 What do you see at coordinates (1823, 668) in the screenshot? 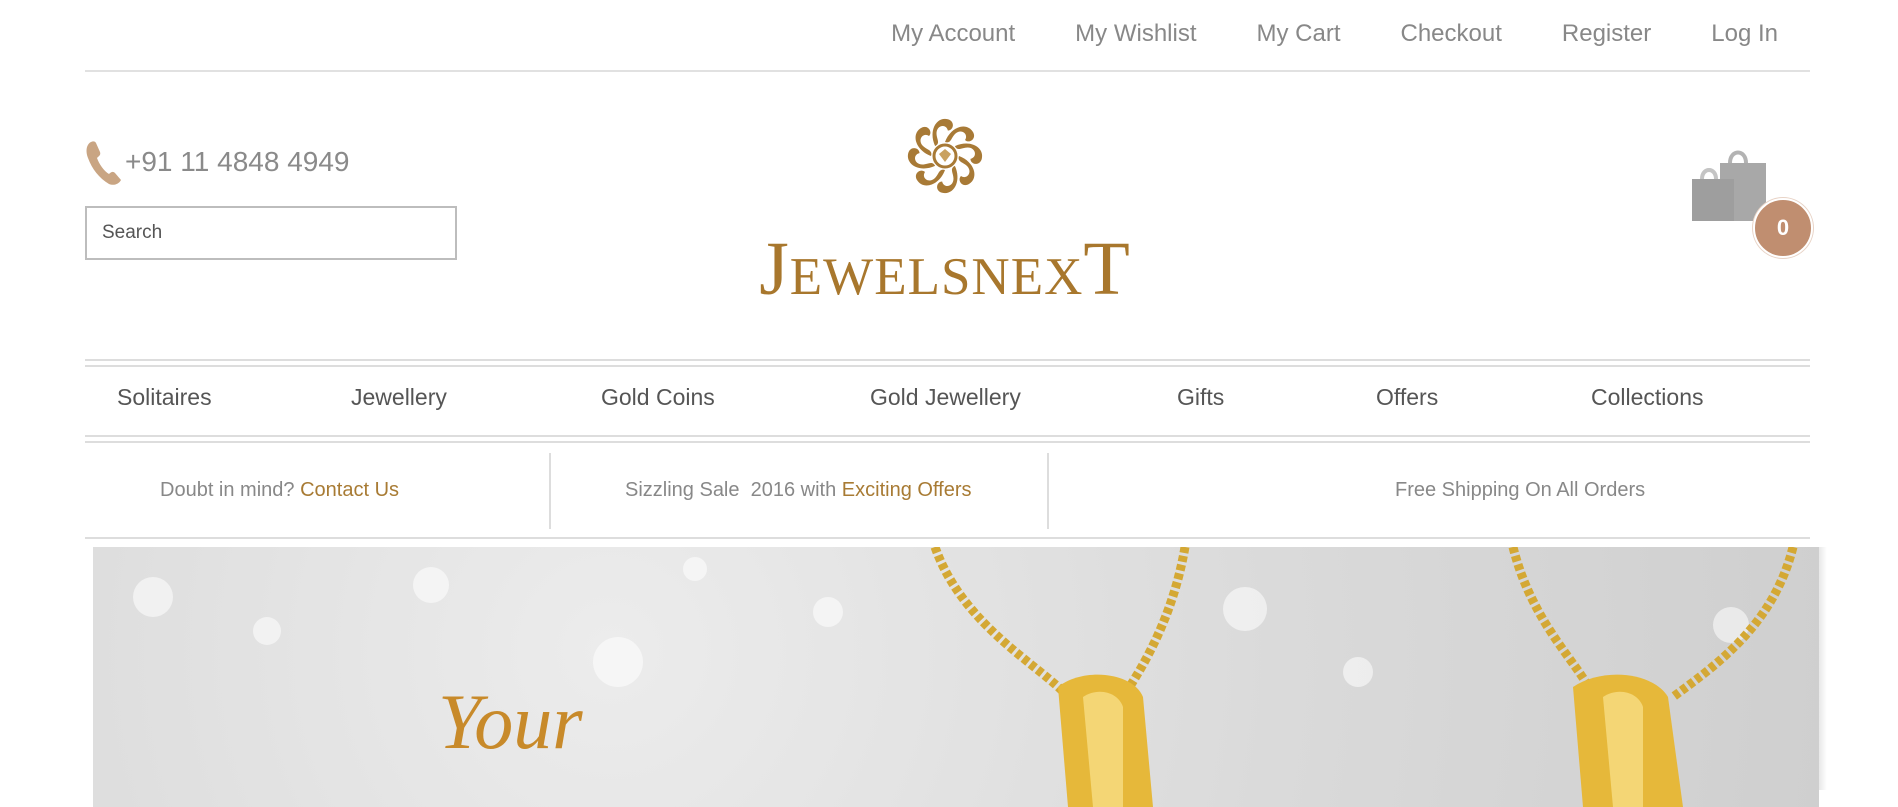
I see `banner-shadow` at bounding box center [1823, 668].